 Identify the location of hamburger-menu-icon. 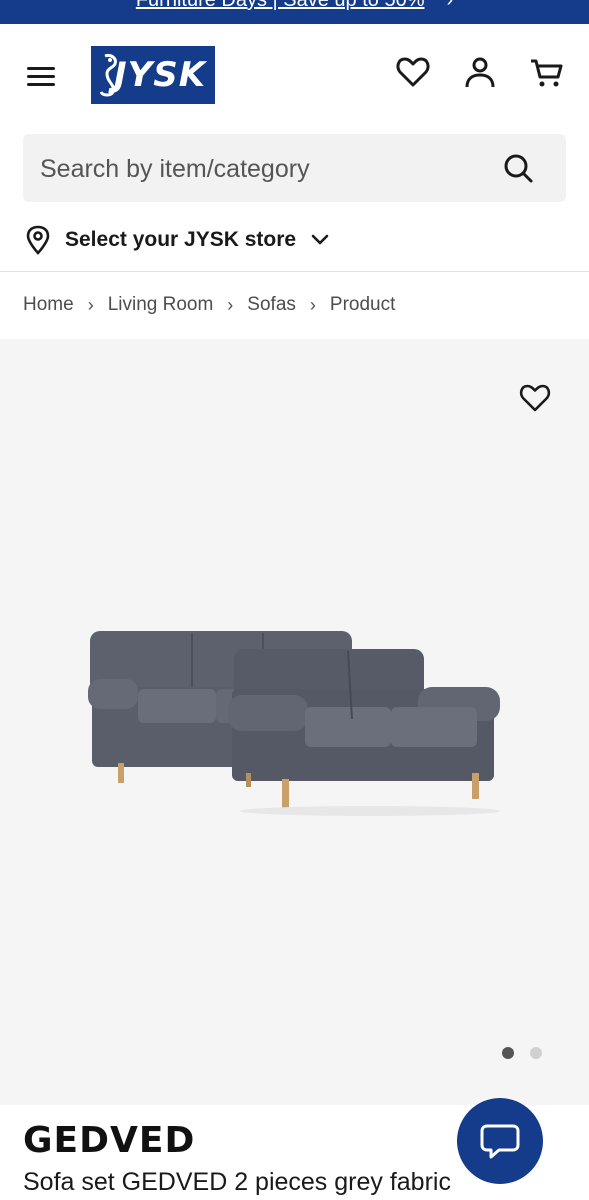
(42, 76).